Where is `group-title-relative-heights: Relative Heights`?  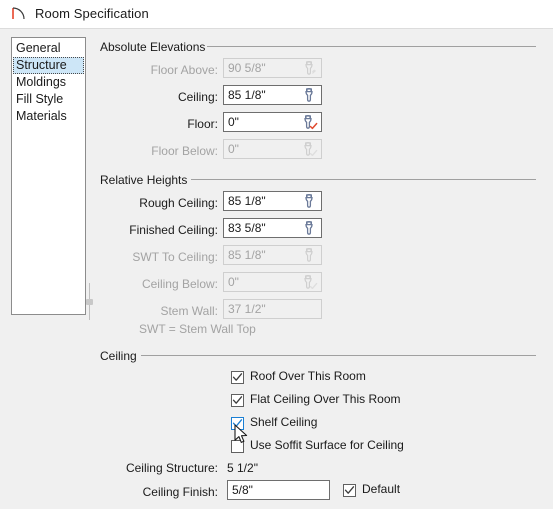
group-title-relative-heights: Relative Heights is located at coordinates (146, 180).